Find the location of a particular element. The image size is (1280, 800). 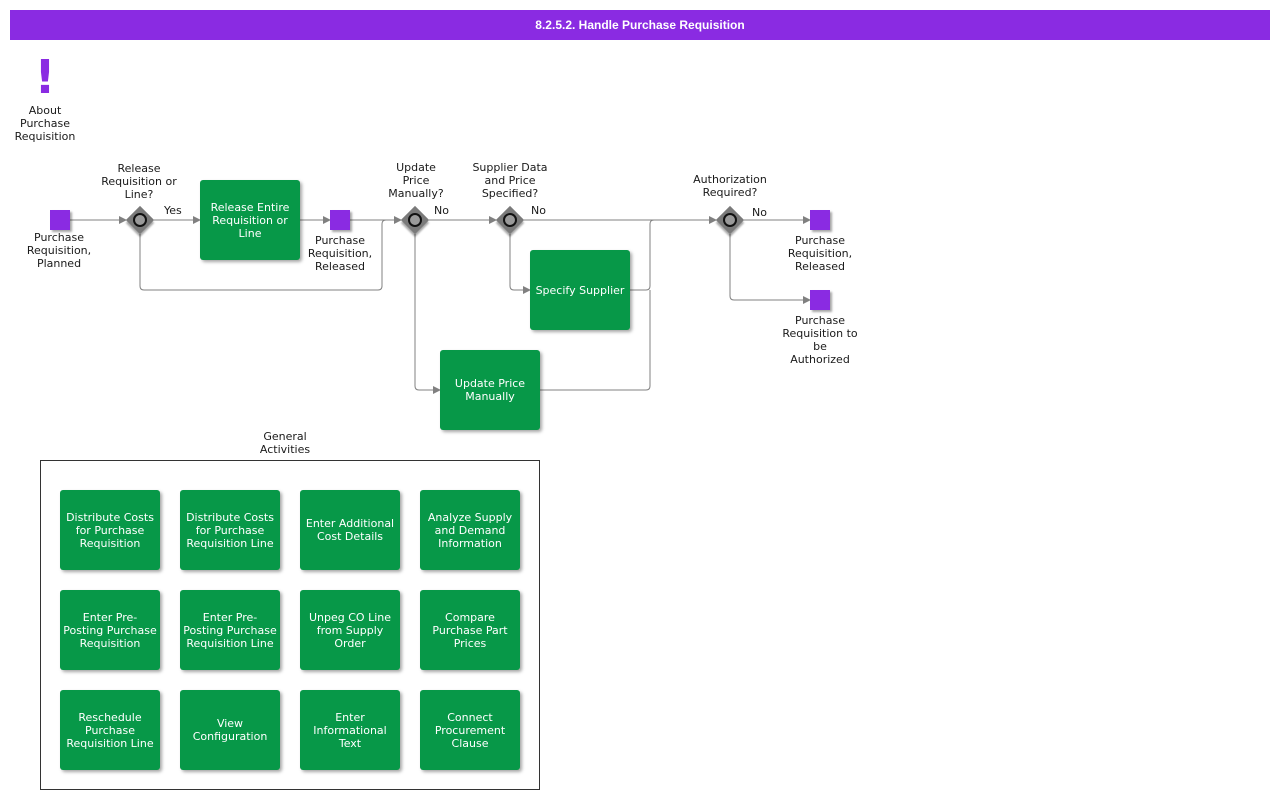

task-release-entire: Release Entire Requisition or Line is located at coordinates (250, 220).